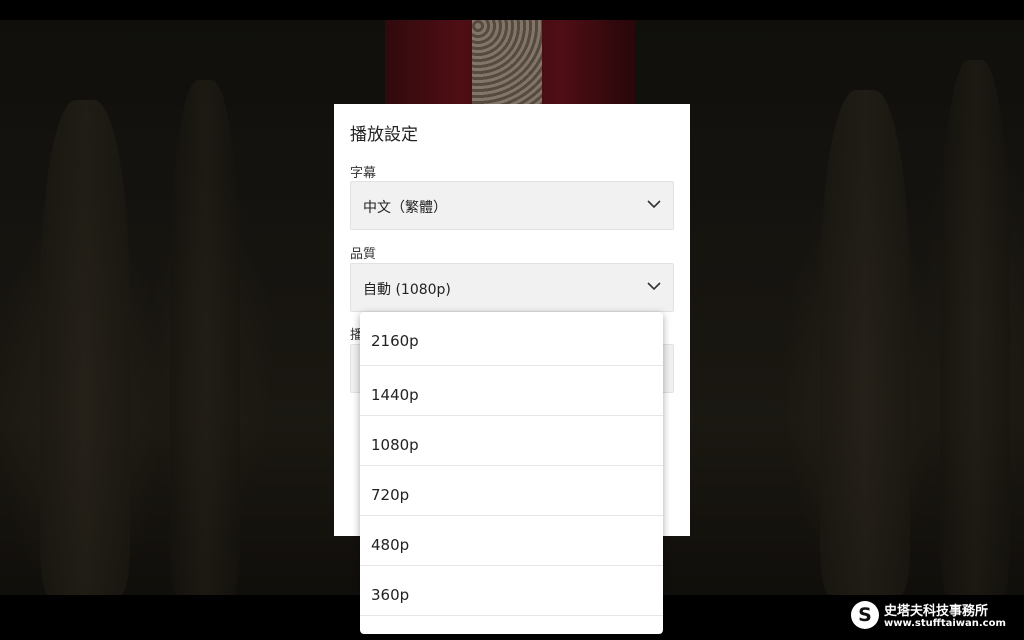 The height and width of the screenshot is (640, 1024). Describe the element at coordinates (511, 491) in the screenshot. I see `quality-option-720p: 720p` at that location.